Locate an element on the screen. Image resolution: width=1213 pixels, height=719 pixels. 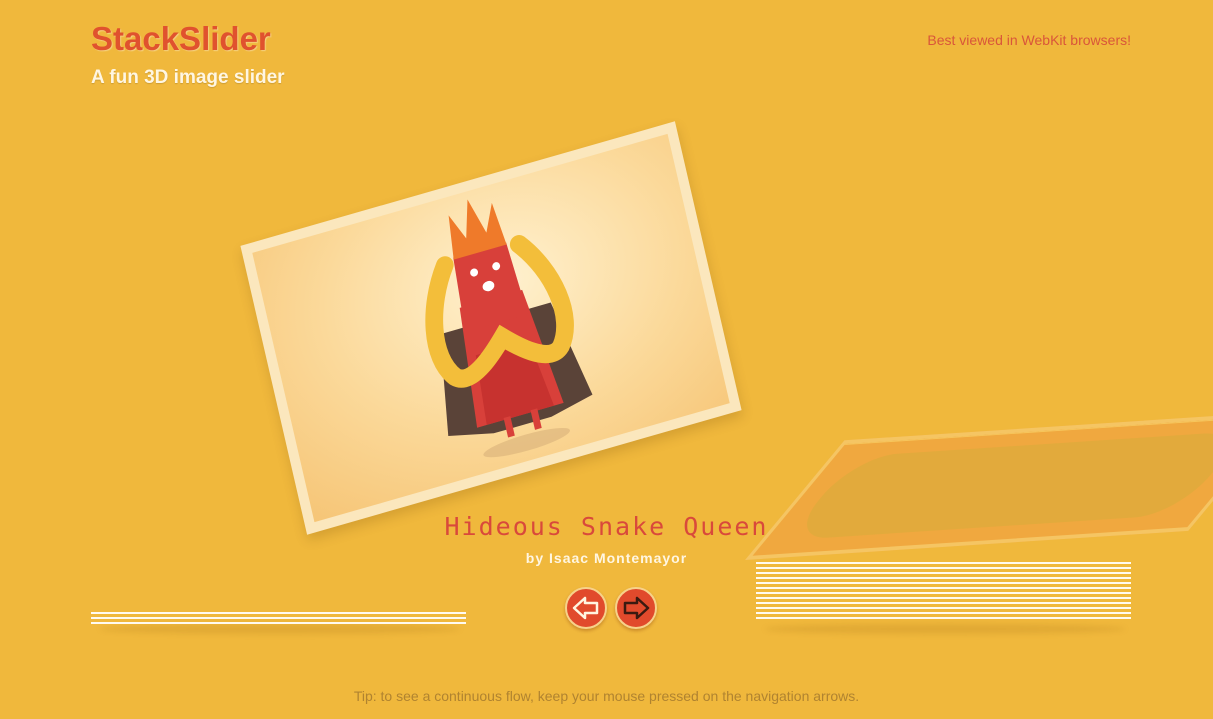
next-button is located at coordinates (636, 608).